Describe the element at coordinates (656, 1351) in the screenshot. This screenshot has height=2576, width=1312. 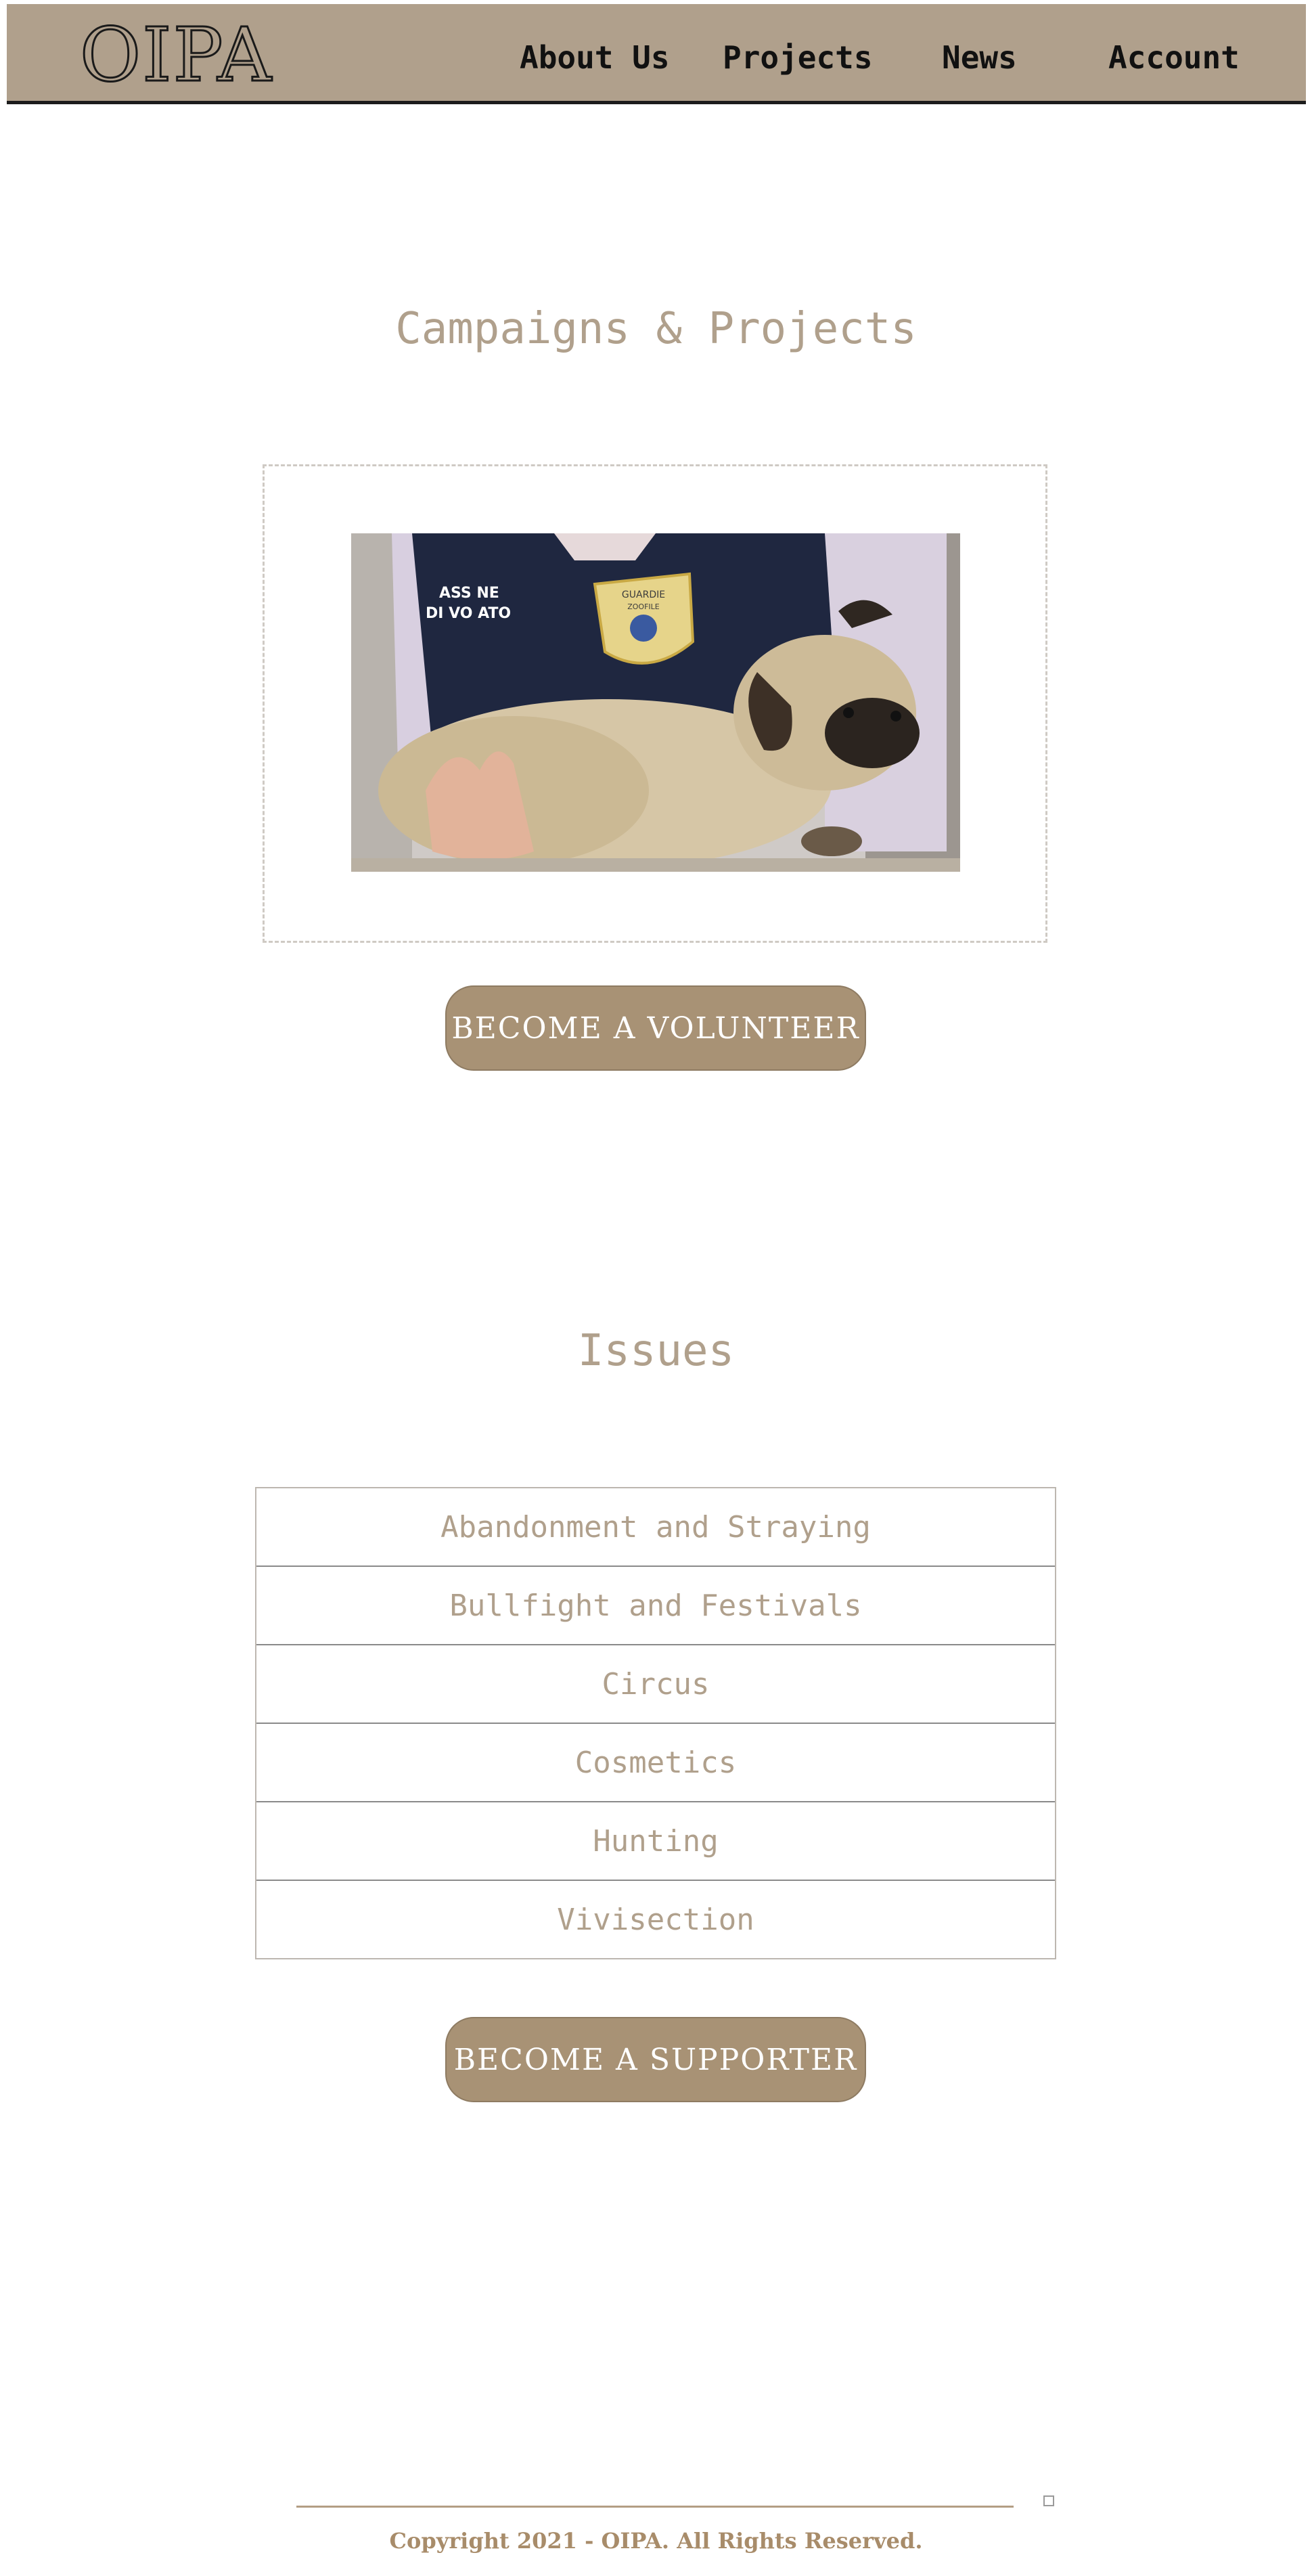
I see `issues-title: Issues` at that location.